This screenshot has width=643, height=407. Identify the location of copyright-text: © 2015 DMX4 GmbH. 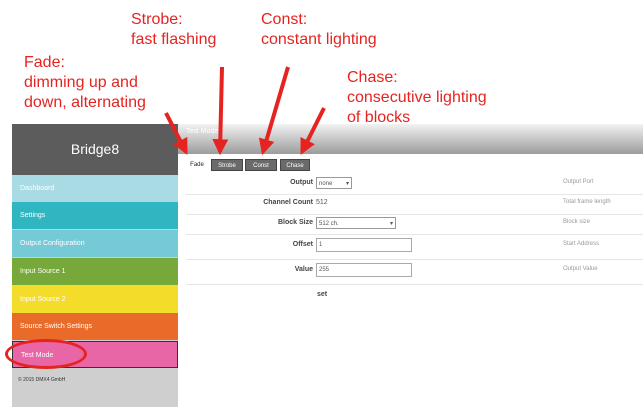
(42, 380).